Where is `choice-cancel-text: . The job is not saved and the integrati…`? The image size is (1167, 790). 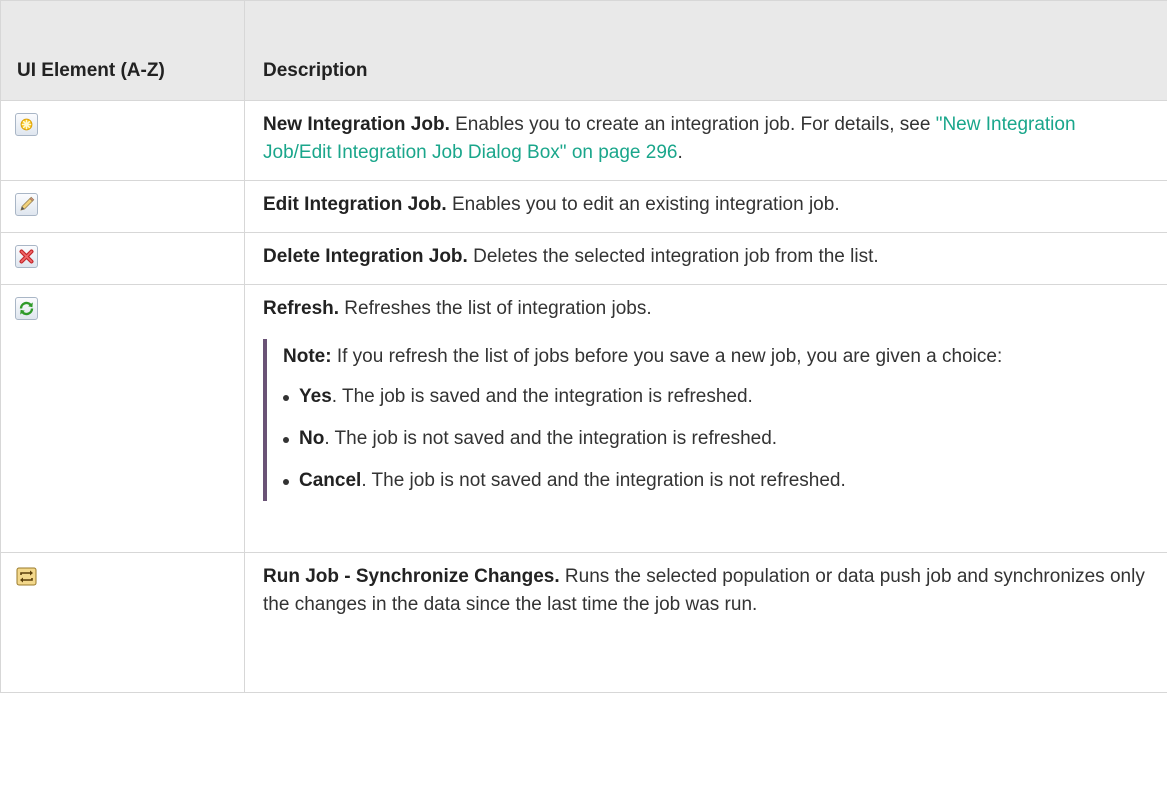
choice-cancel-text: . The job is not saved and the integrati… is located at coordinates (603, 480).